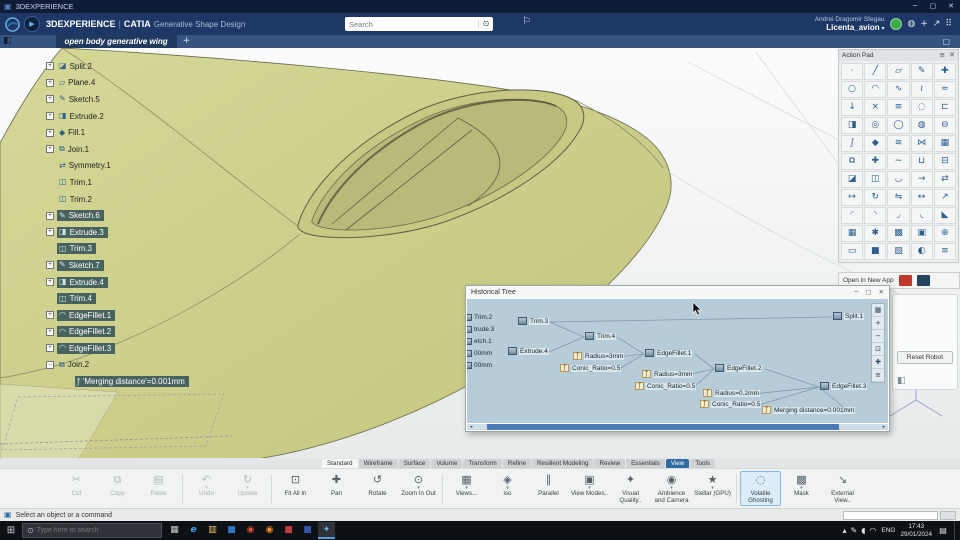  What do you see at coordinates (295, 488) in the screenshot?
I see `fit-all-in-button: ⊡ Fit All In` at bounding box center [295, 488].